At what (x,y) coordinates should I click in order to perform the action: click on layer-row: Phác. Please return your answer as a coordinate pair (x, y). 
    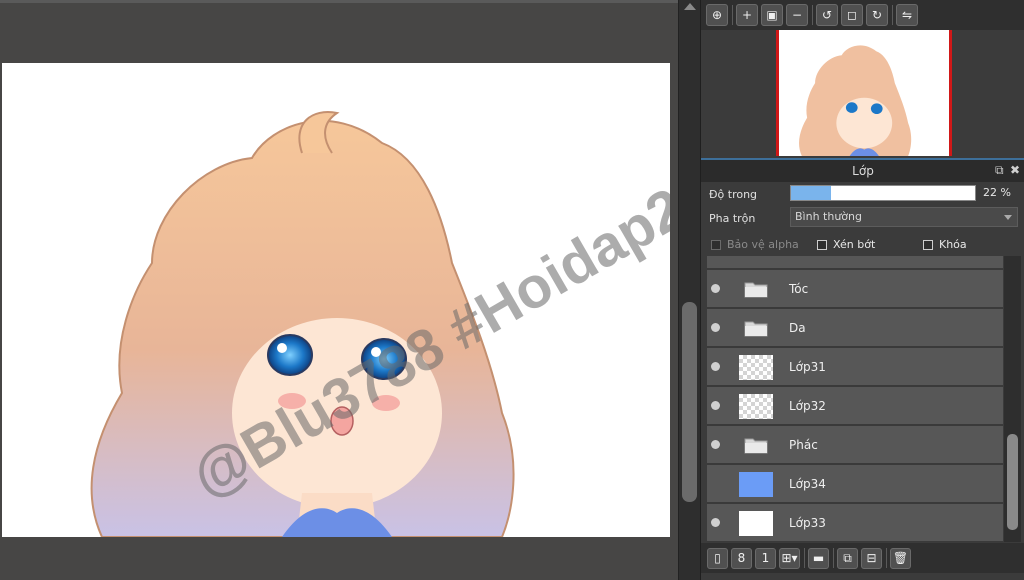
    Looking at the image, I should click on (855, 445).